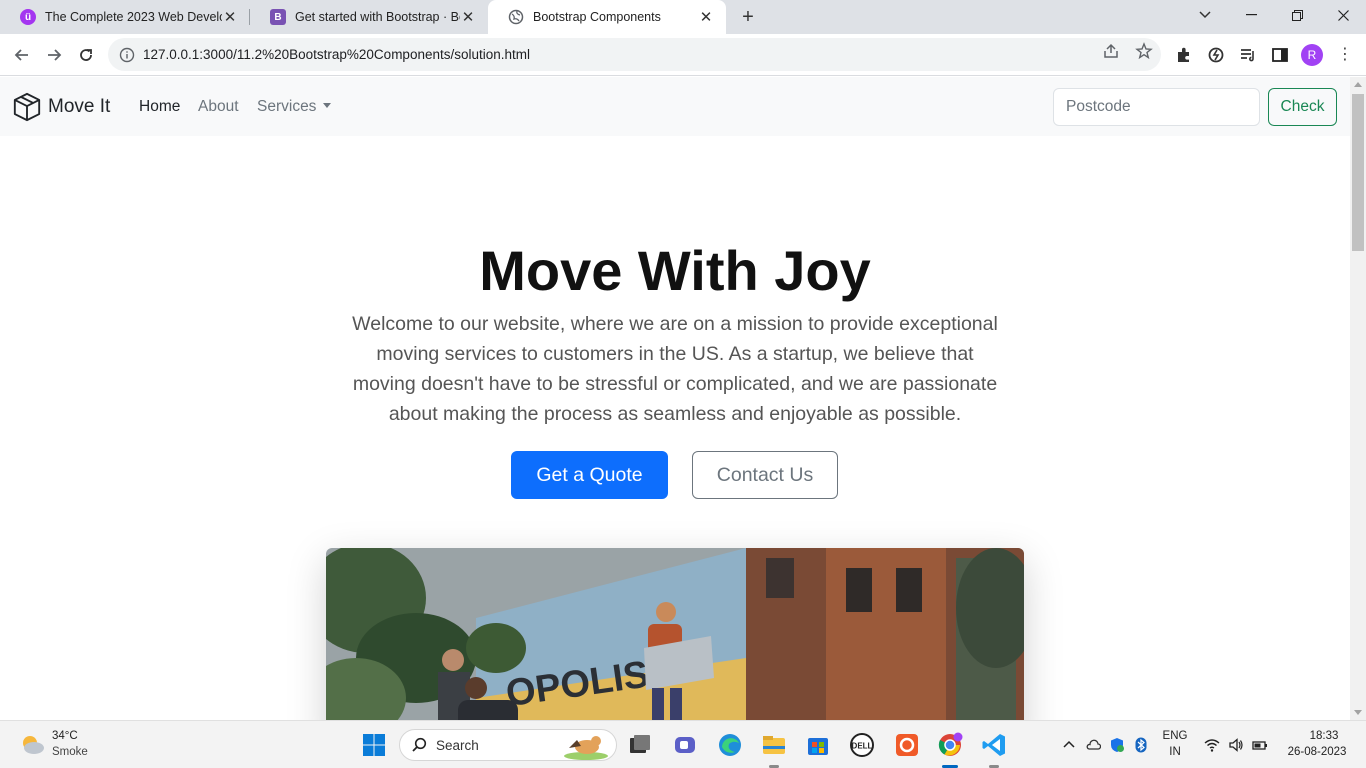 Image resolution: width=1366 pixels, height=768 pixels. I want to click on tab-search-icon, so click(1205, 15).